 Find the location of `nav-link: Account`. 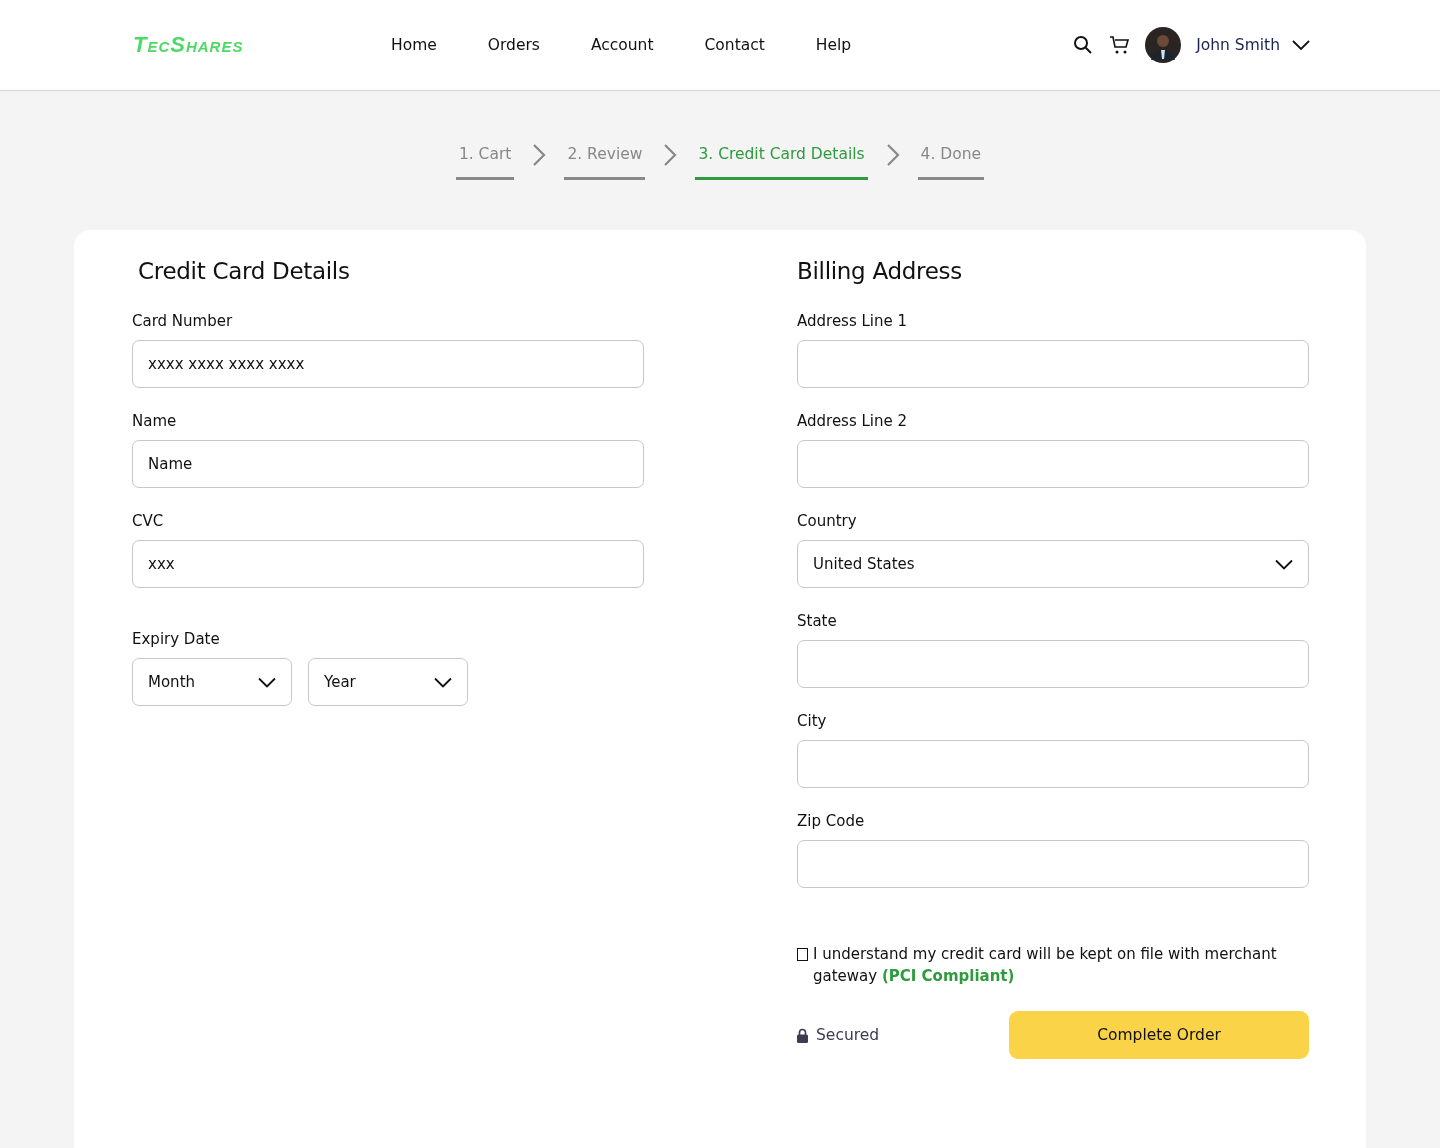

nav-link: Account is located at coordinates (622, 45).